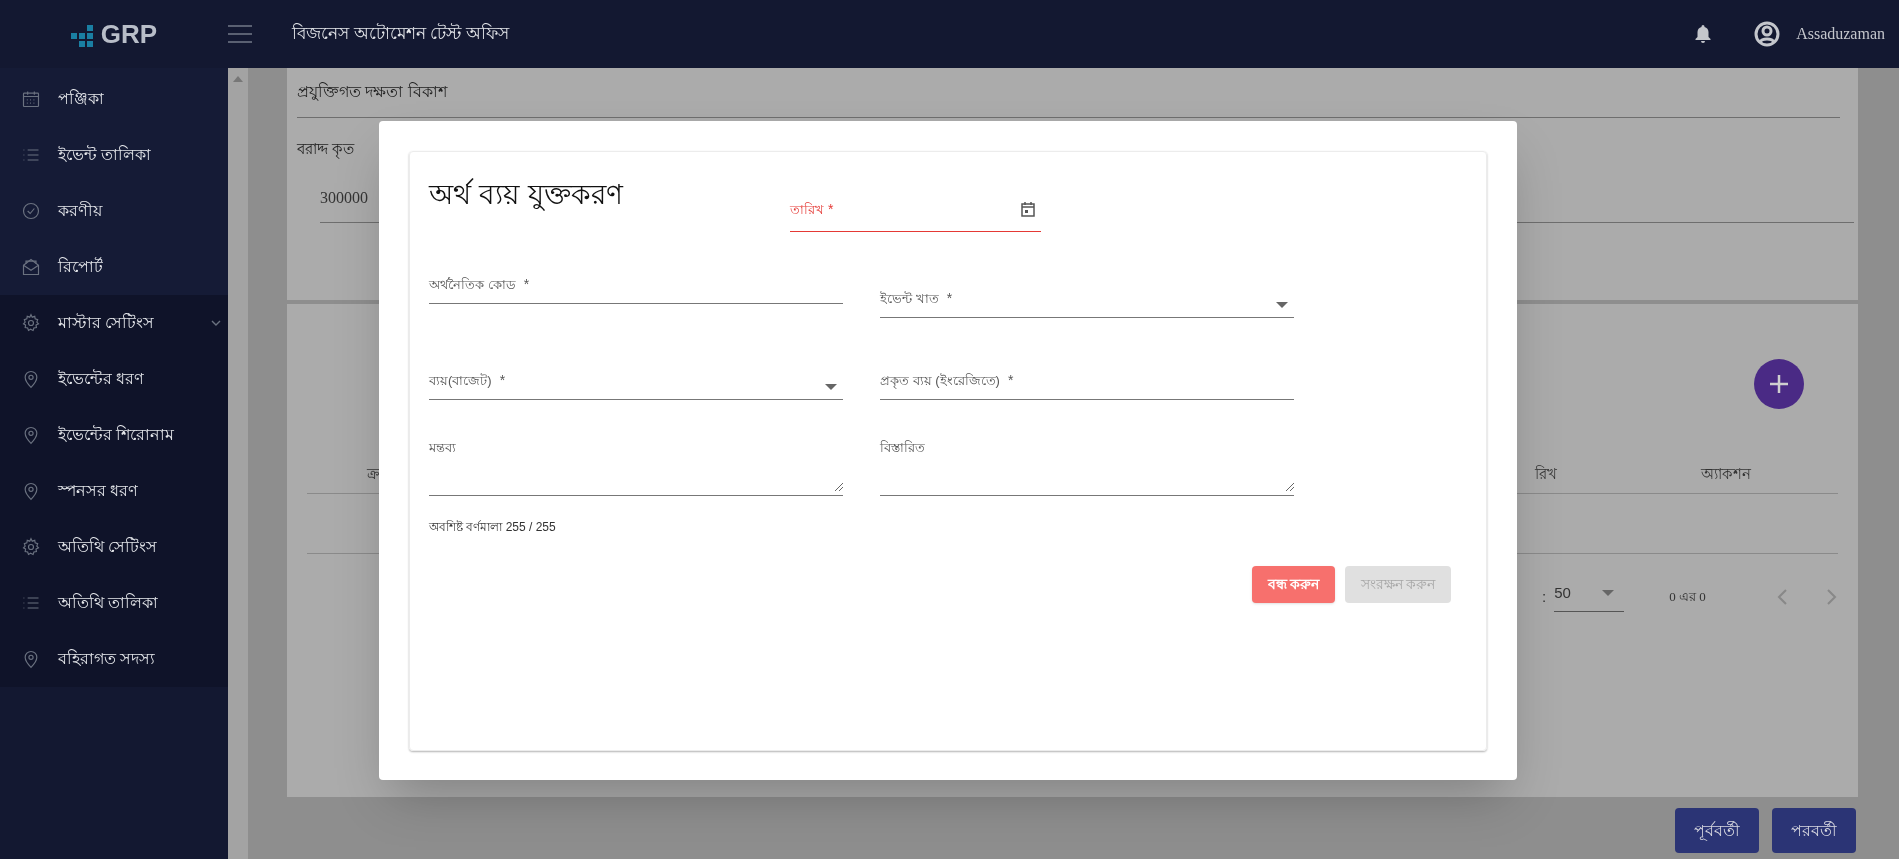  Describe the element at coordinates (915, 210) in the screenshot. I see `date-field: তারিখ *` at that location.